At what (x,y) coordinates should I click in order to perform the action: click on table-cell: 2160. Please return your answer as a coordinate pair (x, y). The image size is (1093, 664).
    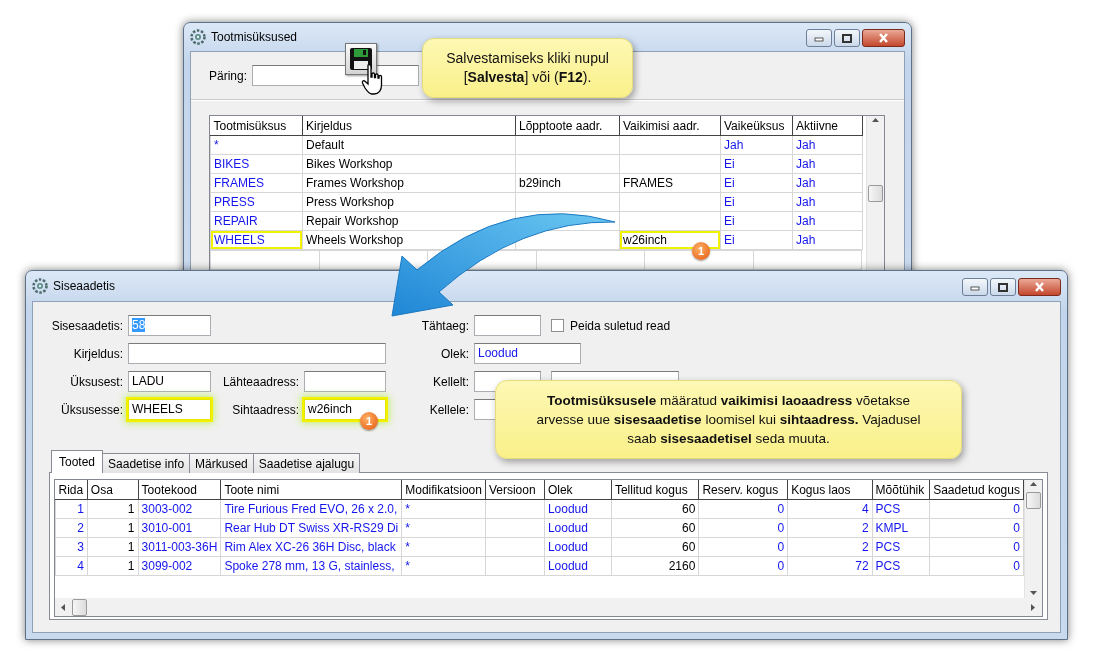
    Looking at the image, I should click on (655, 566).